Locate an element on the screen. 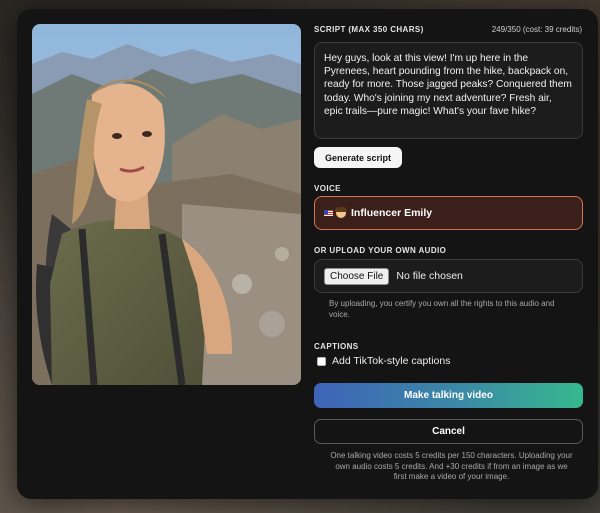  audio-file-input: Choose File No file chosen is located at coordinates (448, 276).